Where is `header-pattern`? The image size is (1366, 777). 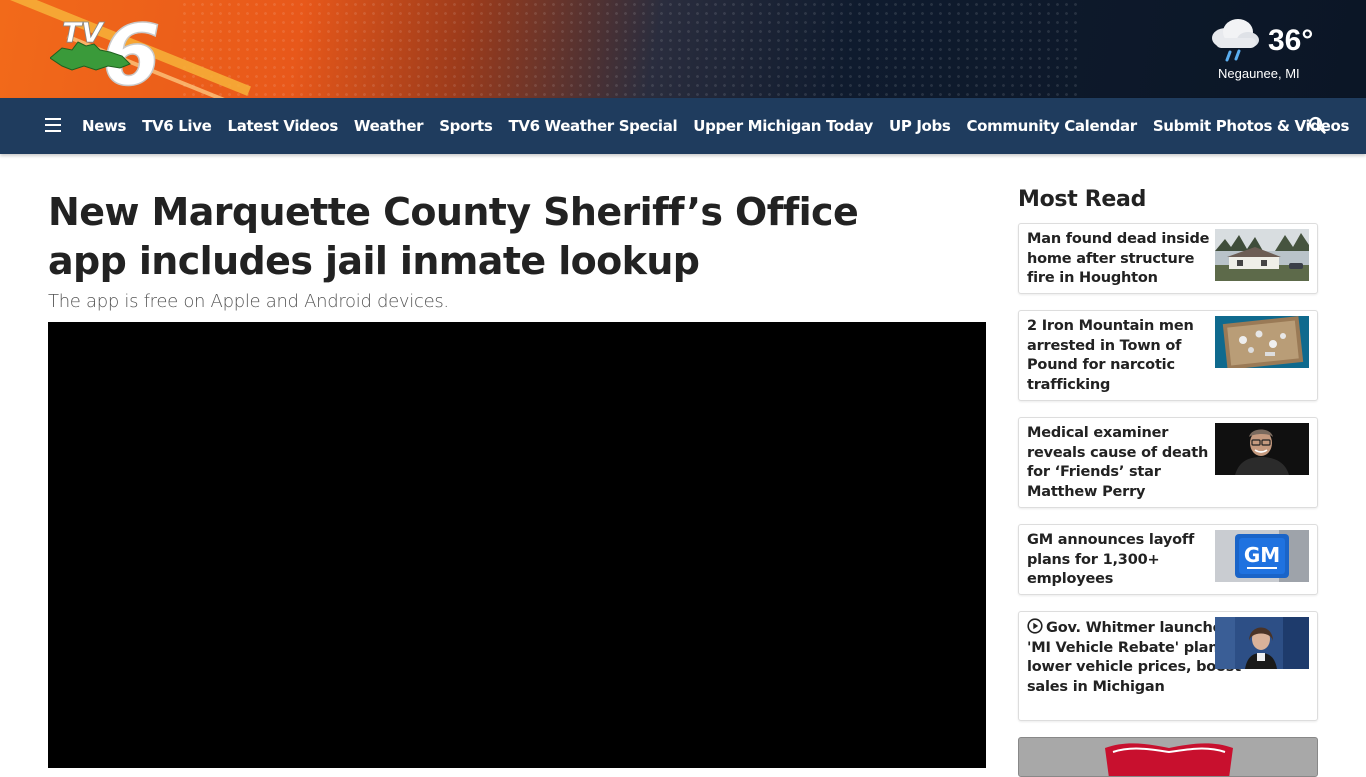
header-pattern is located at coordinates (630, 49).